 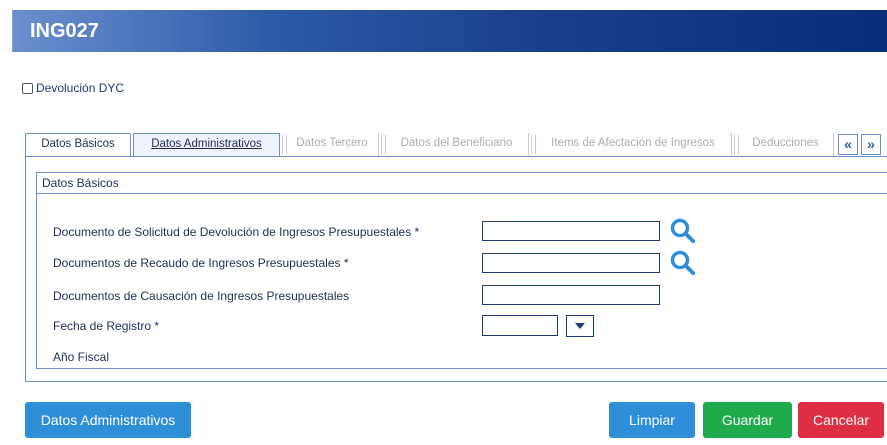 I want to click on tab-label: Datos del Beneficiario, so click(x=456, y=143).